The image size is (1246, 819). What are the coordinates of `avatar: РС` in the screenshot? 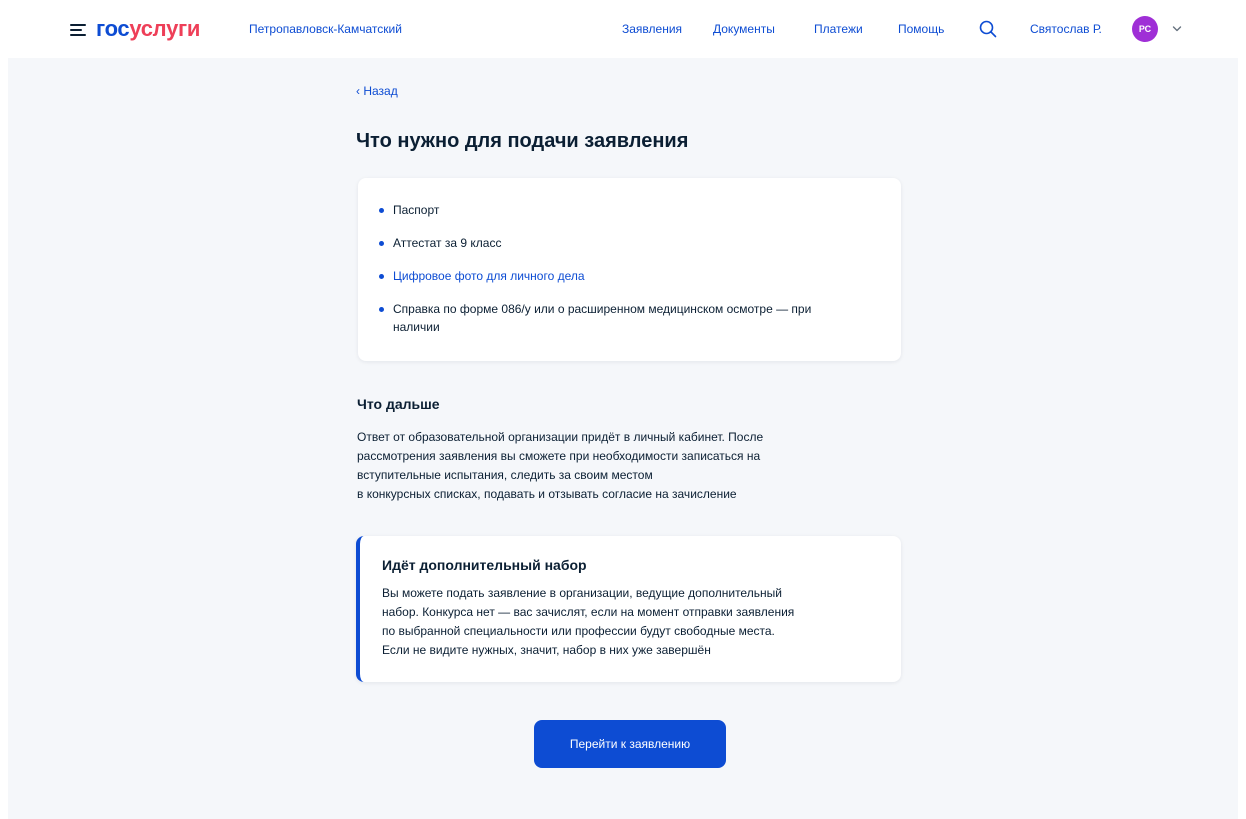 It's located at (1145, 29).